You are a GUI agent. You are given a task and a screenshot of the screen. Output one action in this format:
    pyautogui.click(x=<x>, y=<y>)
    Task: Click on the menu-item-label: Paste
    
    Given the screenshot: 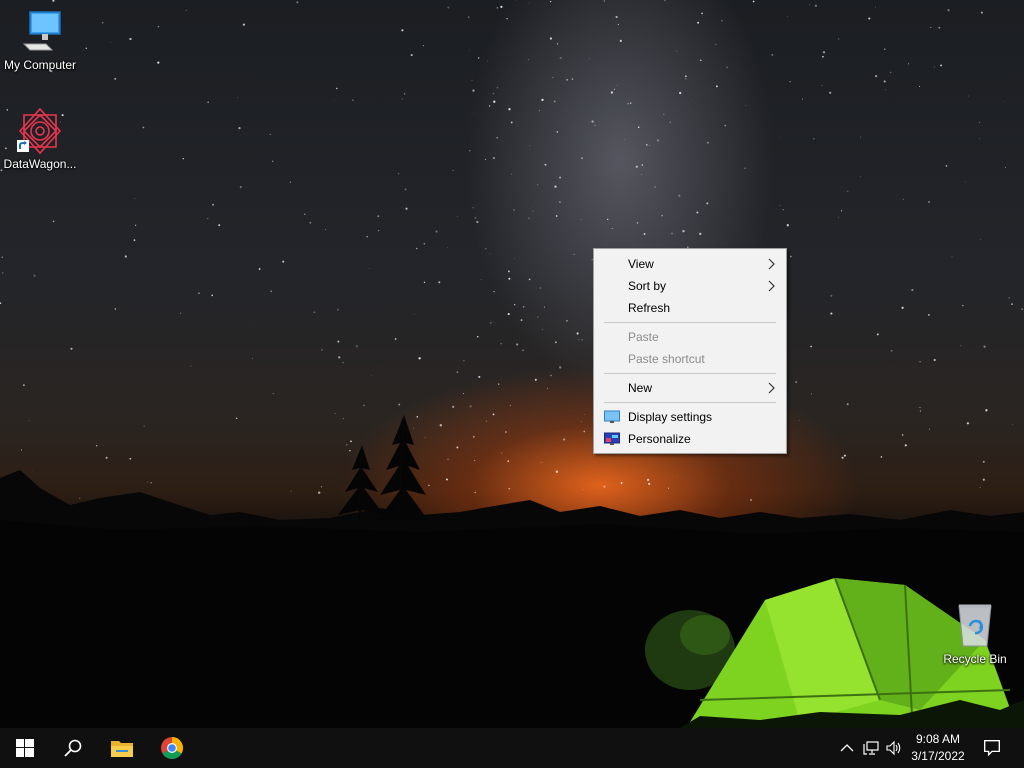 What is the action you would take?
    pyautogui.click(x=643, y=337)
    